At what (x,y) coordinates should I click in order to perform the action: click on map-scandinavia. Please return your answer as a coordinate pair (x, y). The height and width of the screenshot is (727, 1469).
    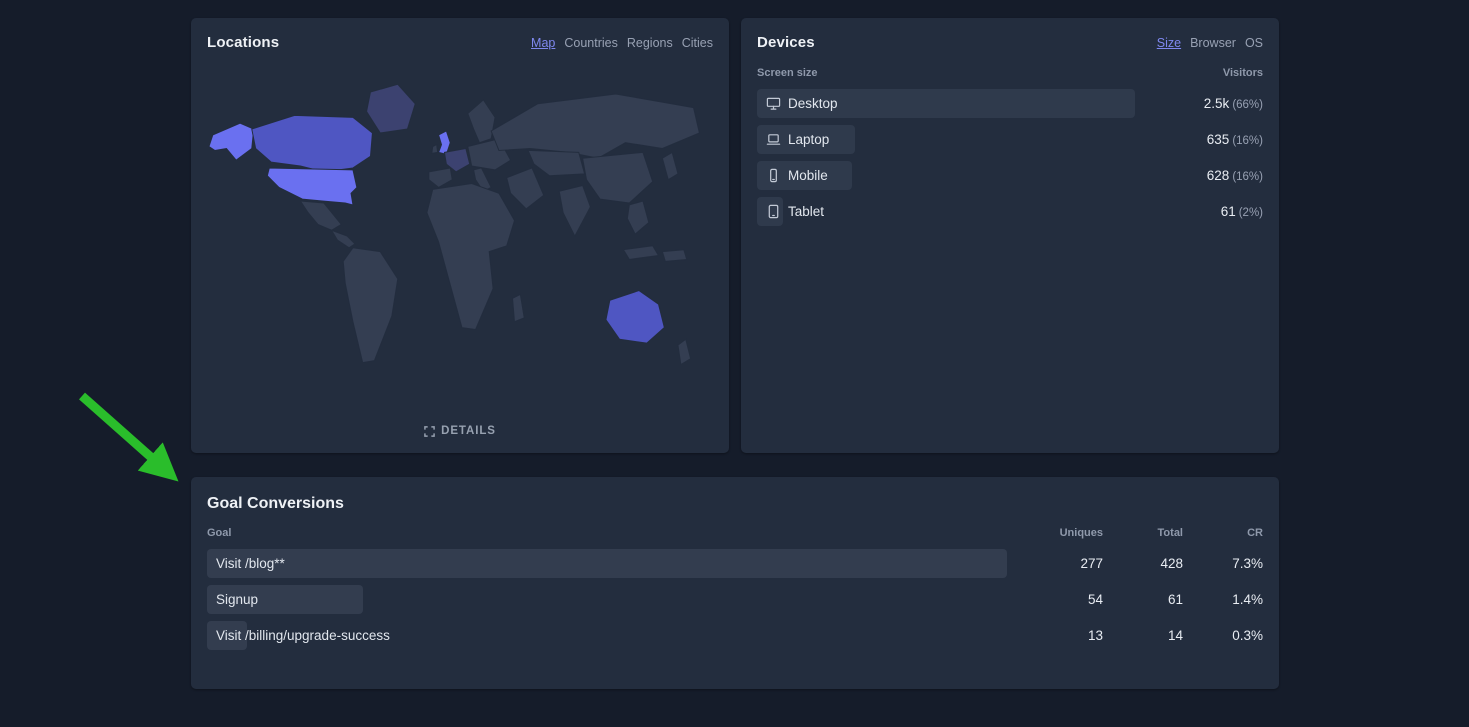
    Looking at the image, I should click on (481, 121).